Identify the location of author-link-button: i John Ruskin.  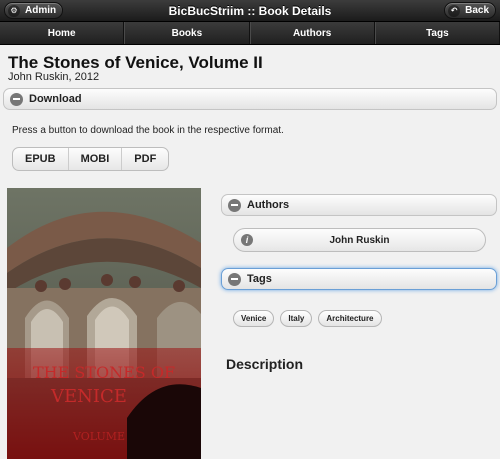
(359, 240).